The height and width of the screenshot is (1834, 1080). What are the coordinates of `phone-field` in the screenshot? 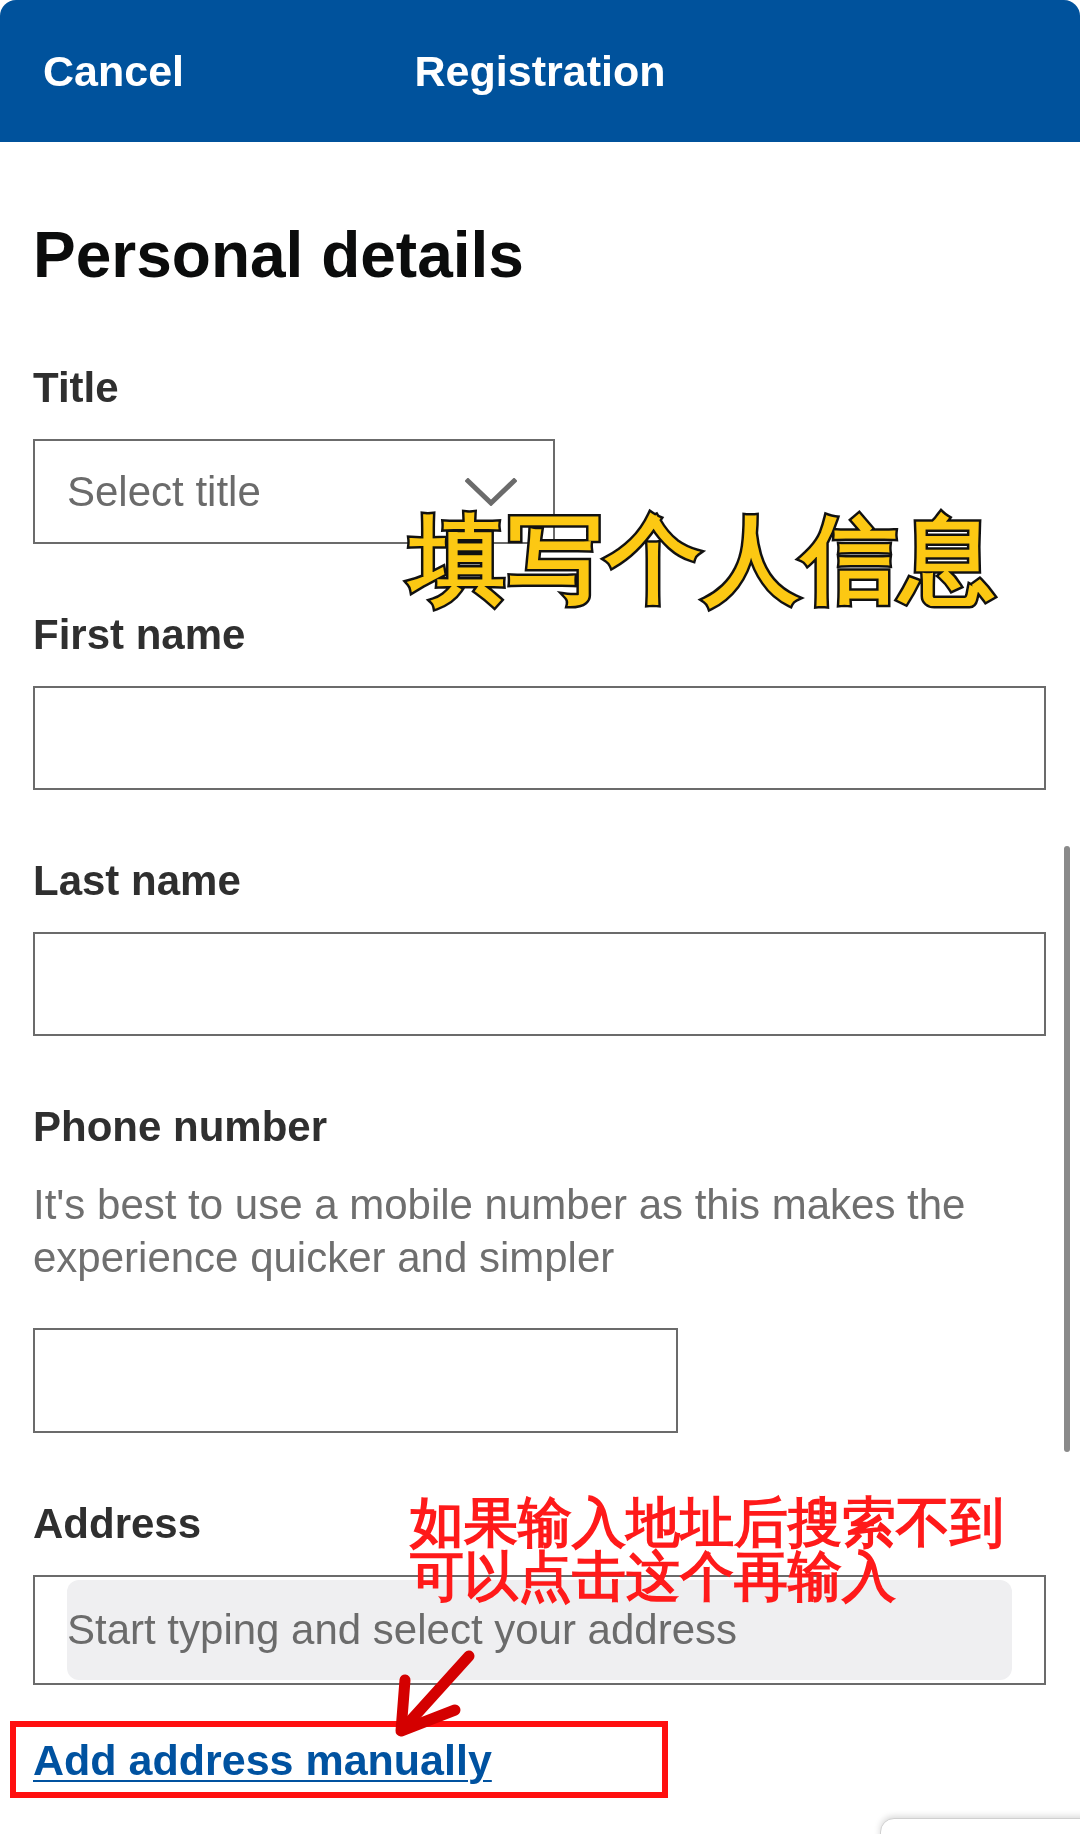 It's located at (355, 1380).